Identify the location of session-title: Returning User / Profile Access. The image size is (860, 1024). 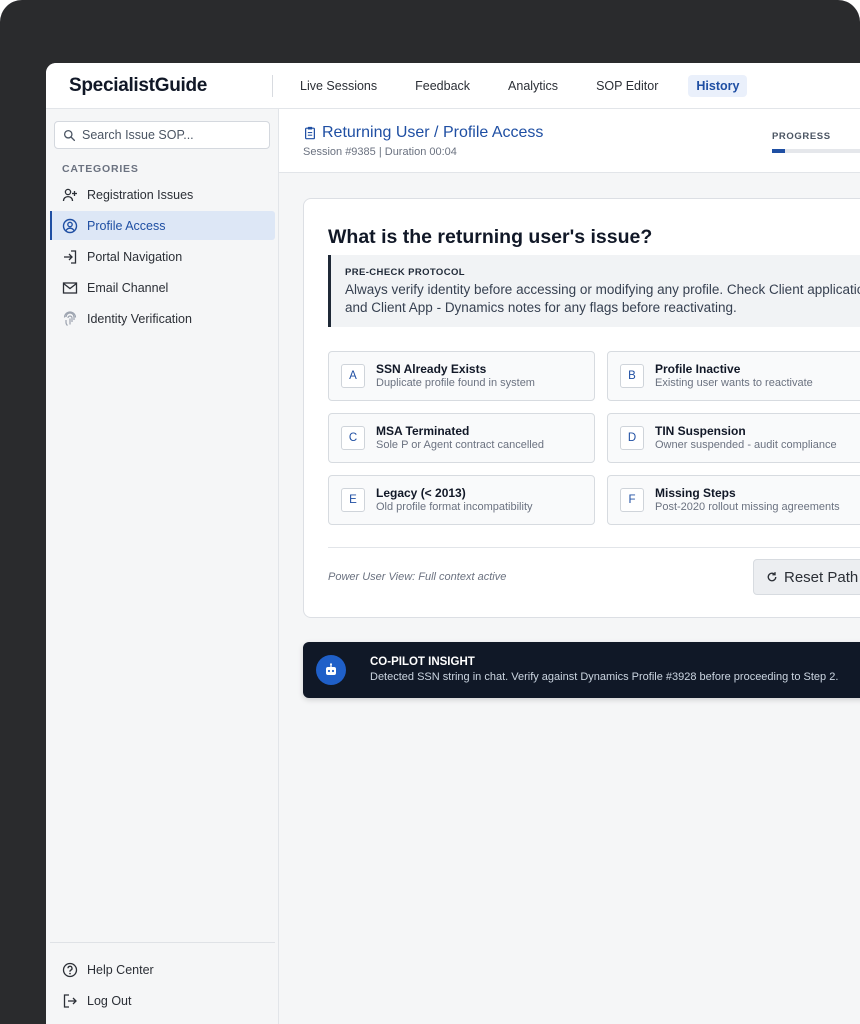
(423, 133).